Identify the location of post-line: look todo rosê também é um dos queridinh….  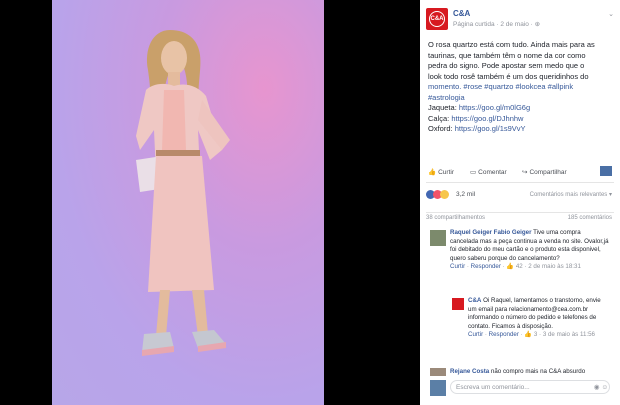
(508, 76).